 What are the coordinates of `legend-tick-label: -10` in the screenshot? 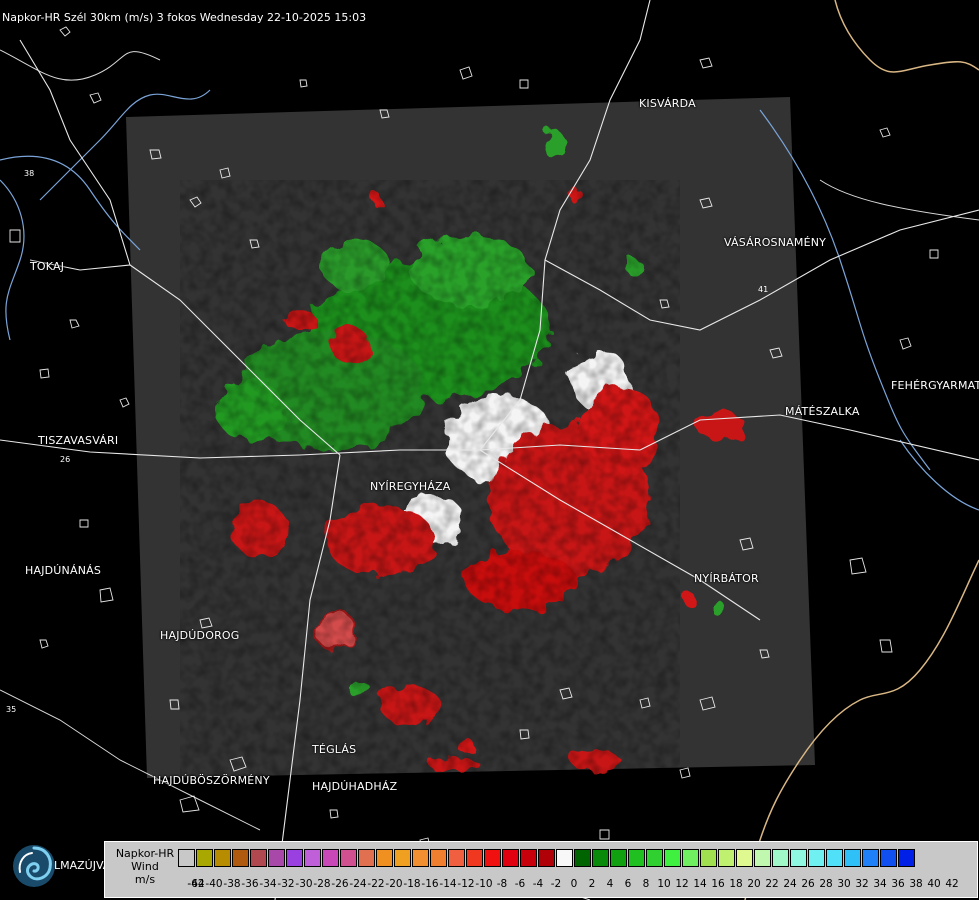 It's located at (484, 884).